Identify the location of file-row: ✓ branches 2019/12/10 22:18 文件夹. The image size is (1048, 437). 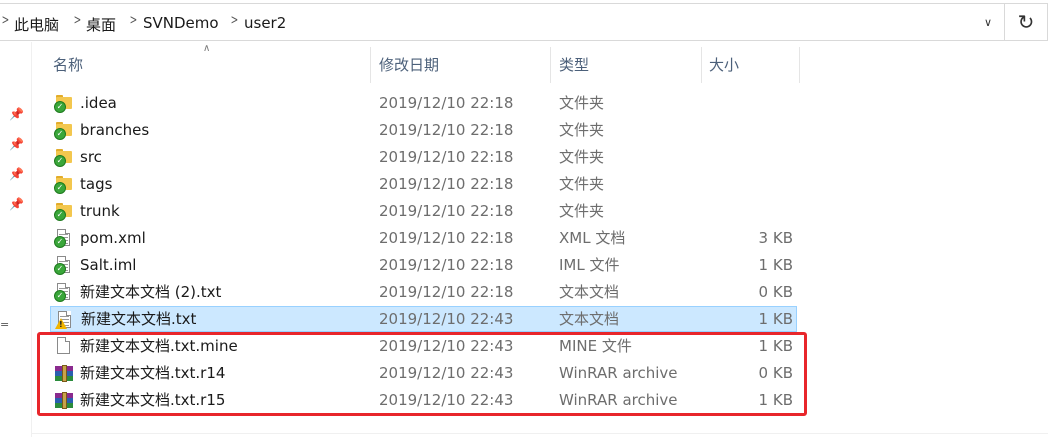
(423, 130).